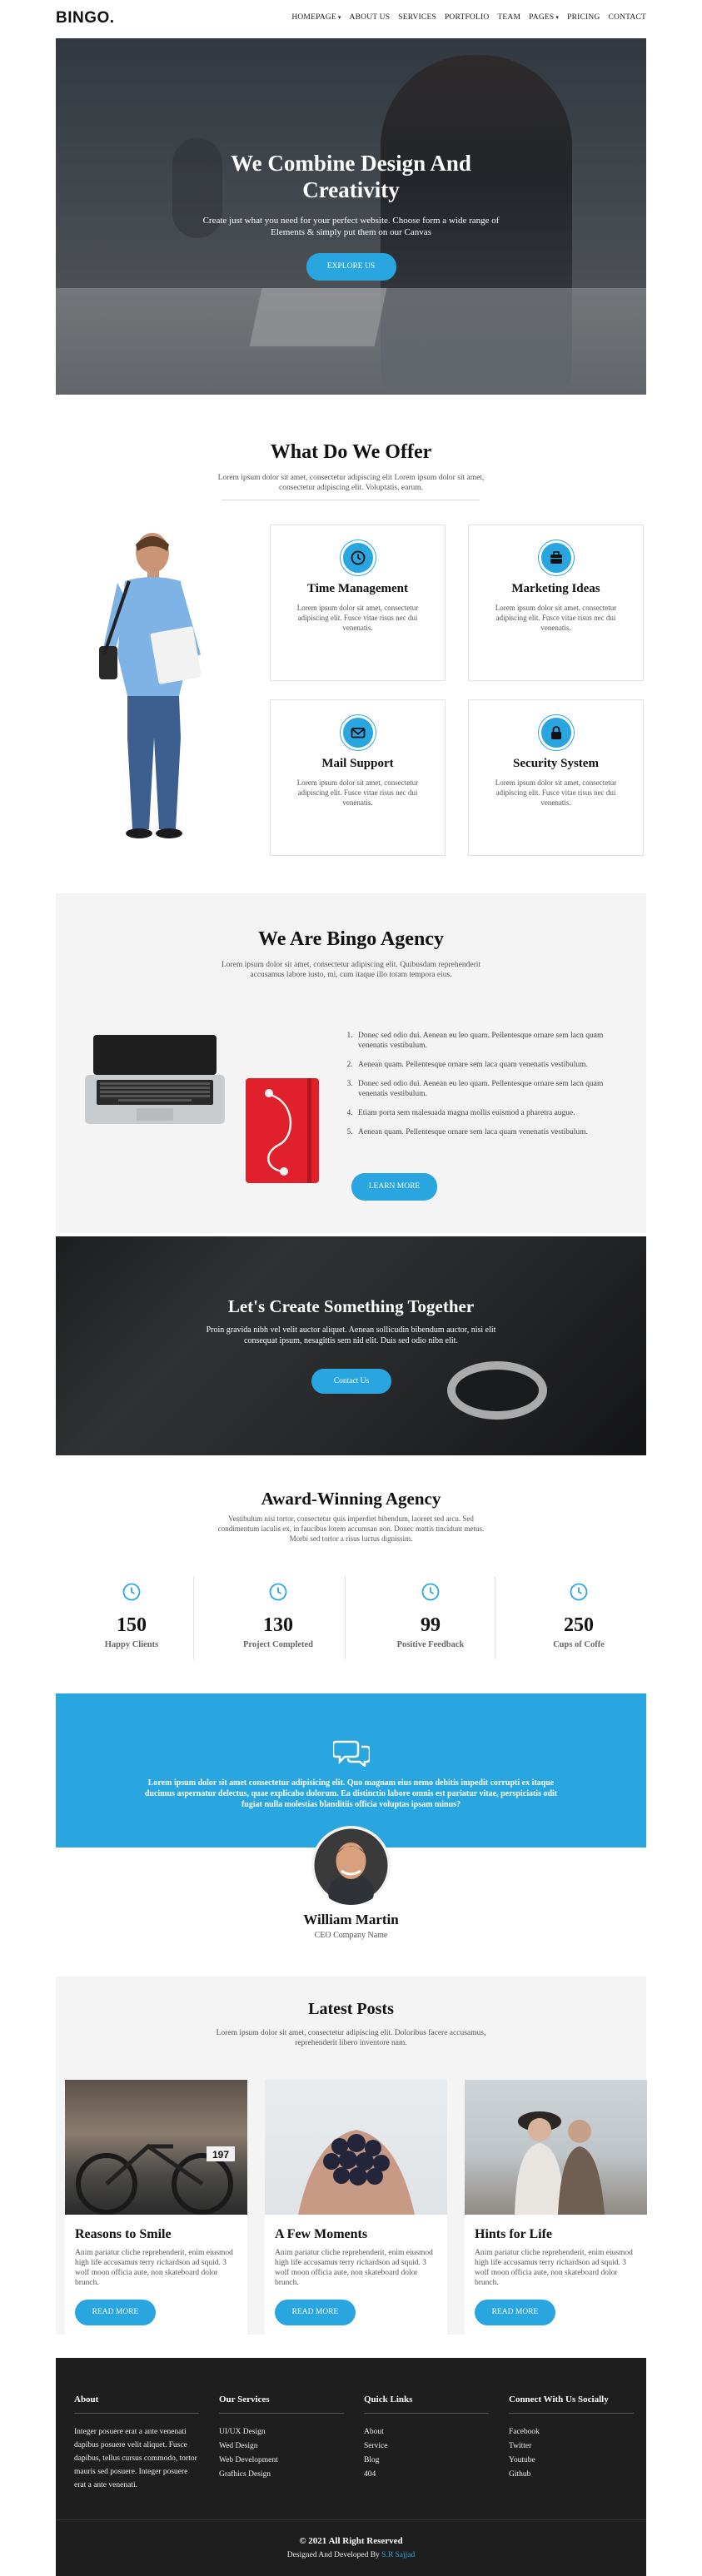 This screenshot has width=702, height=2576. I want to click on footer-quick-links: Quick Links About Service Blog 404, so click(426, 2438).